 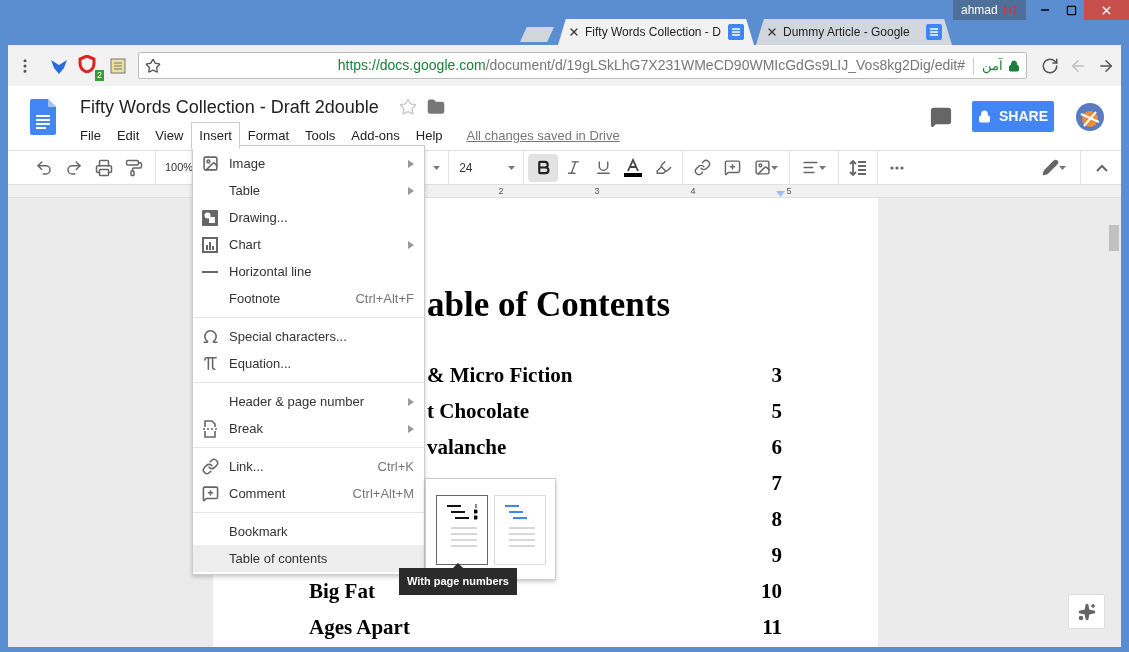 I want to click on browser-tab: Fifty Words Collection - D, so click(x=656, y=32).